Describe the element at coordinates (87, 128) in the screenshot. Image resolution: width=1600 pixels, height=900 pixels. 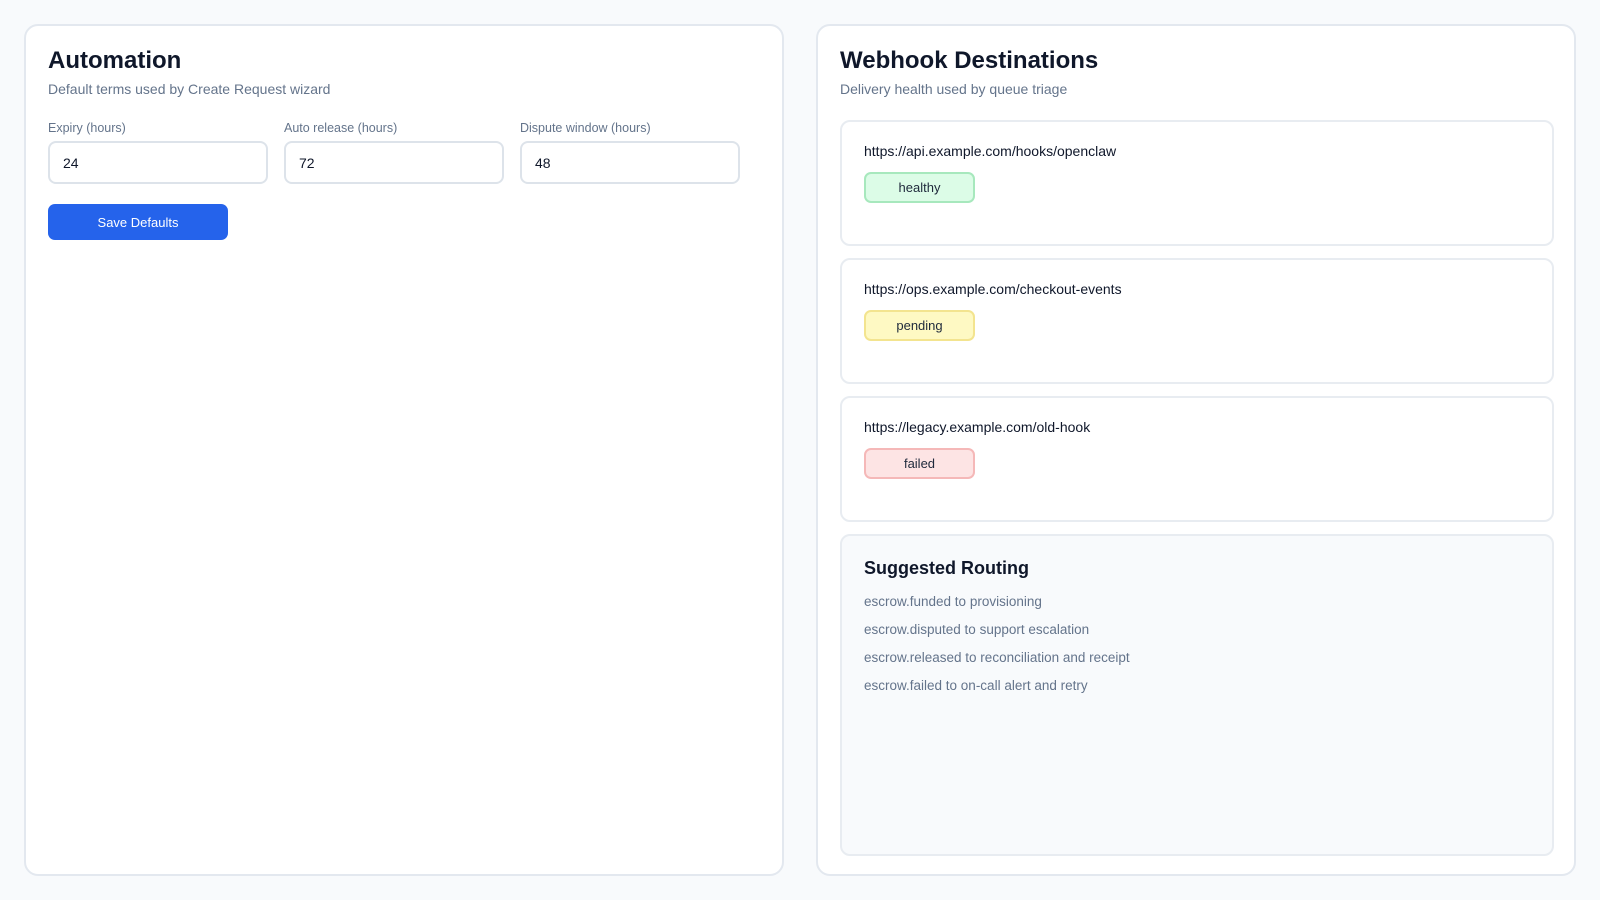
I see `expiry-label: Expiry (hours)` at that location.